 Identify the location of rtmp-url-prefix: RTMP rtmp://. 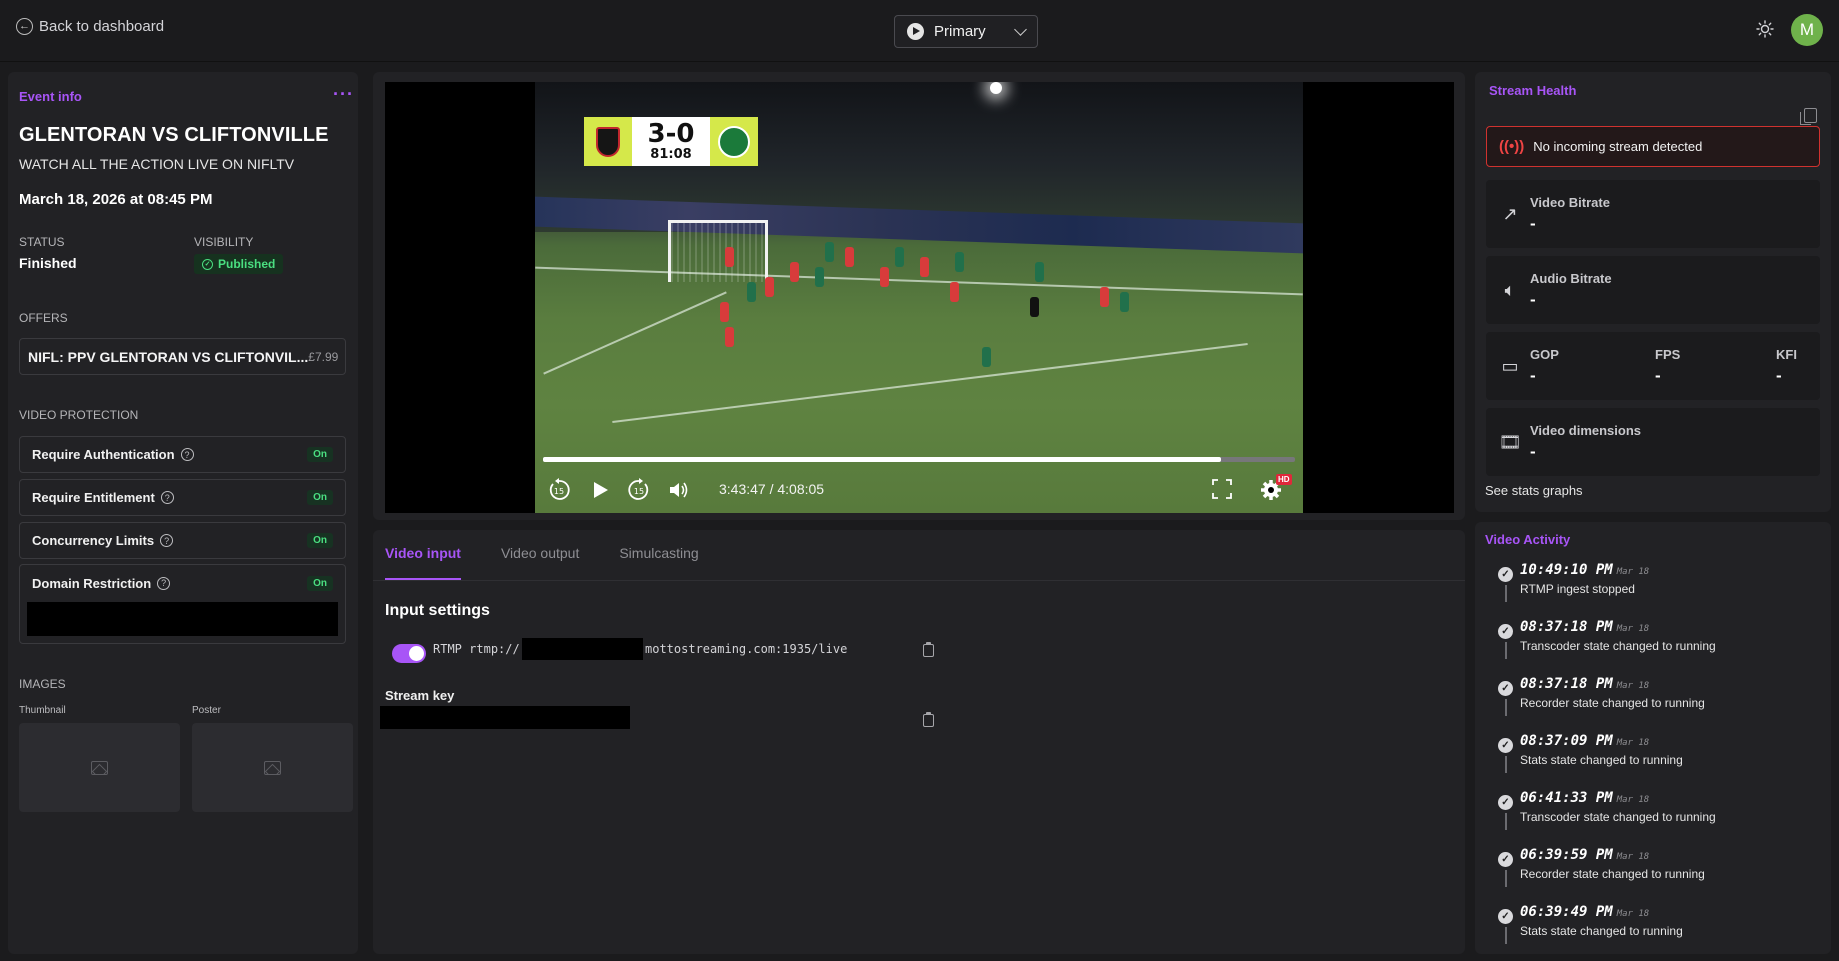
(476, 649).